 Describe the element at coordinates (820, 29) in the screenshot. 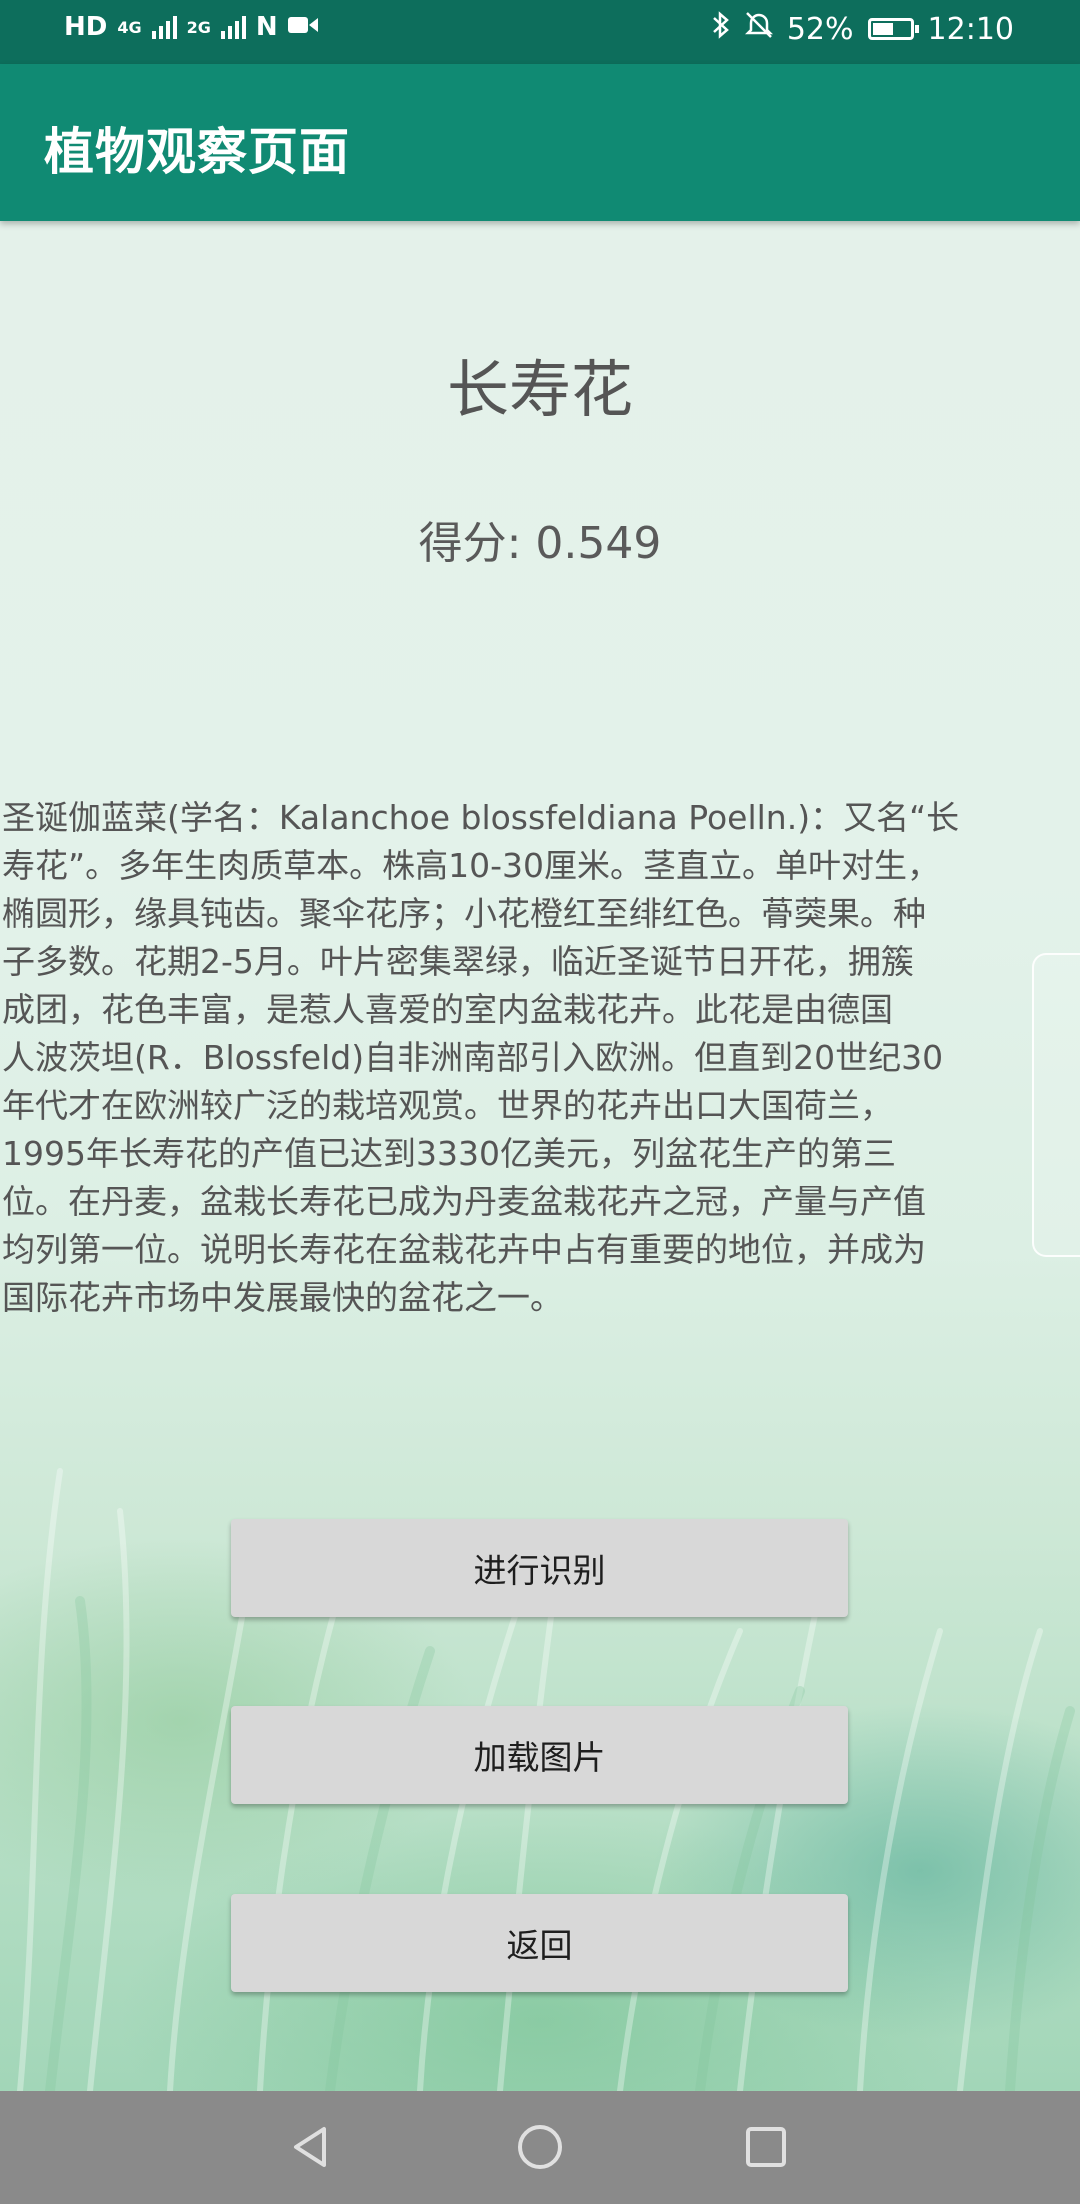

I see `battery-percent: 52%` at that location.